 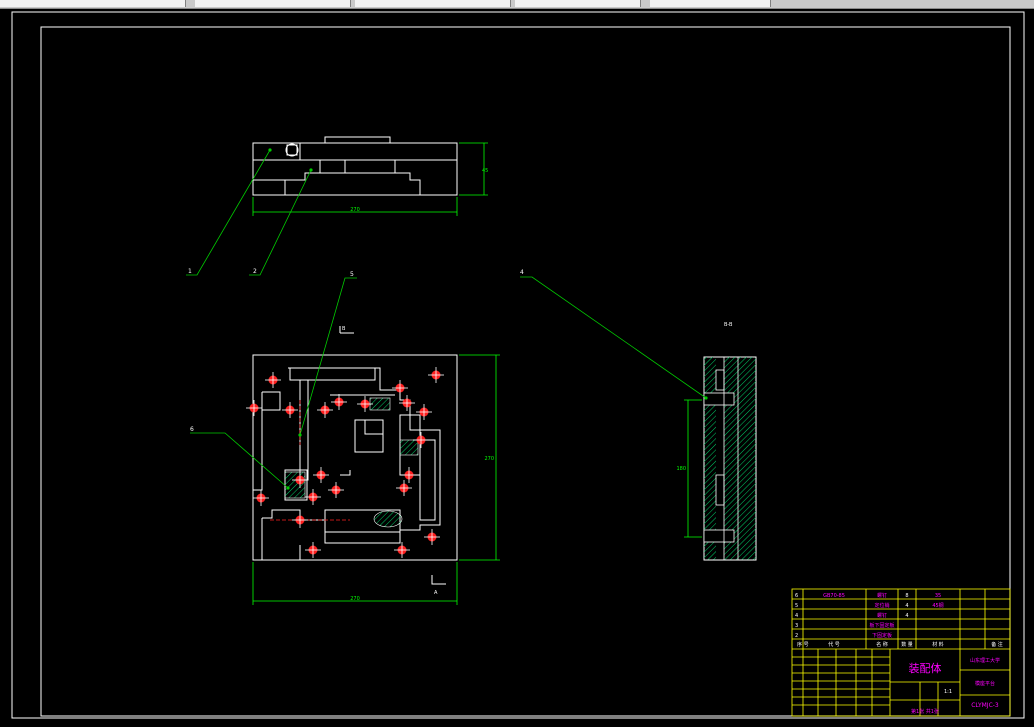 What do you see at coordinates (255, 271) in the screenshot?
I see `balloon-2: 2` at bounding box center [255, 271].